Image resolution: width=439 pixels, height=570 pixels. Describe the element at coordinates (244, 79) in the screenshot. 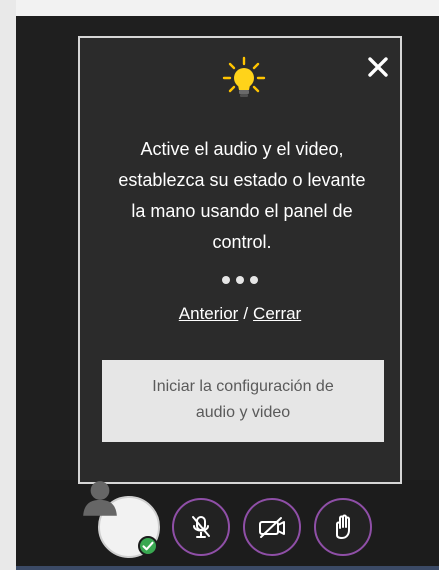

I see `lightbulb-icon` at that location.